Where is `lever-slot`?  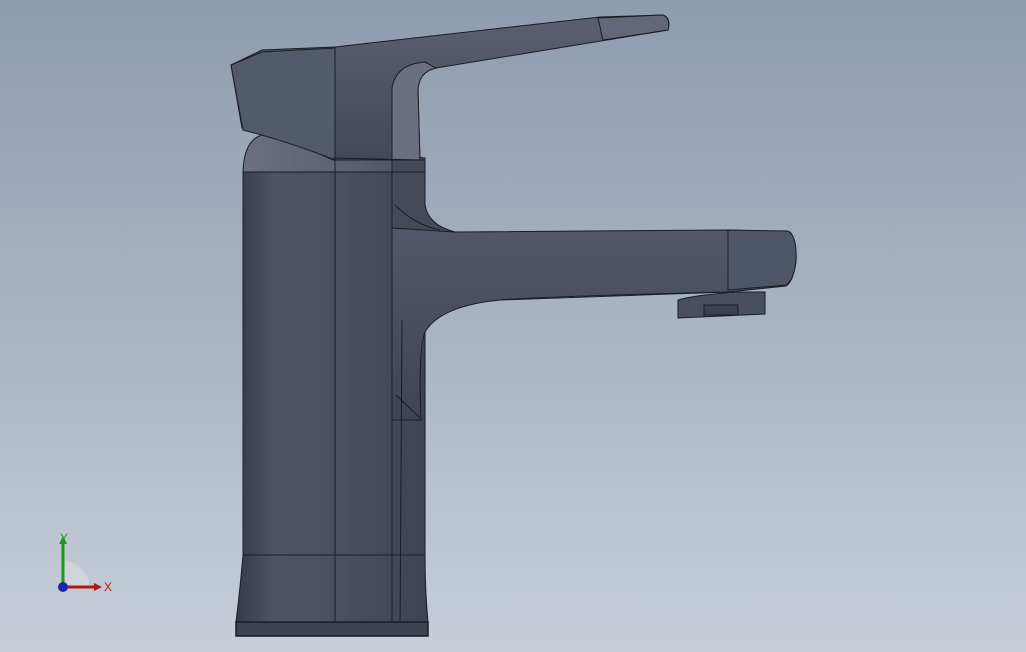 lever-slot is located at coordinates (414, 111).